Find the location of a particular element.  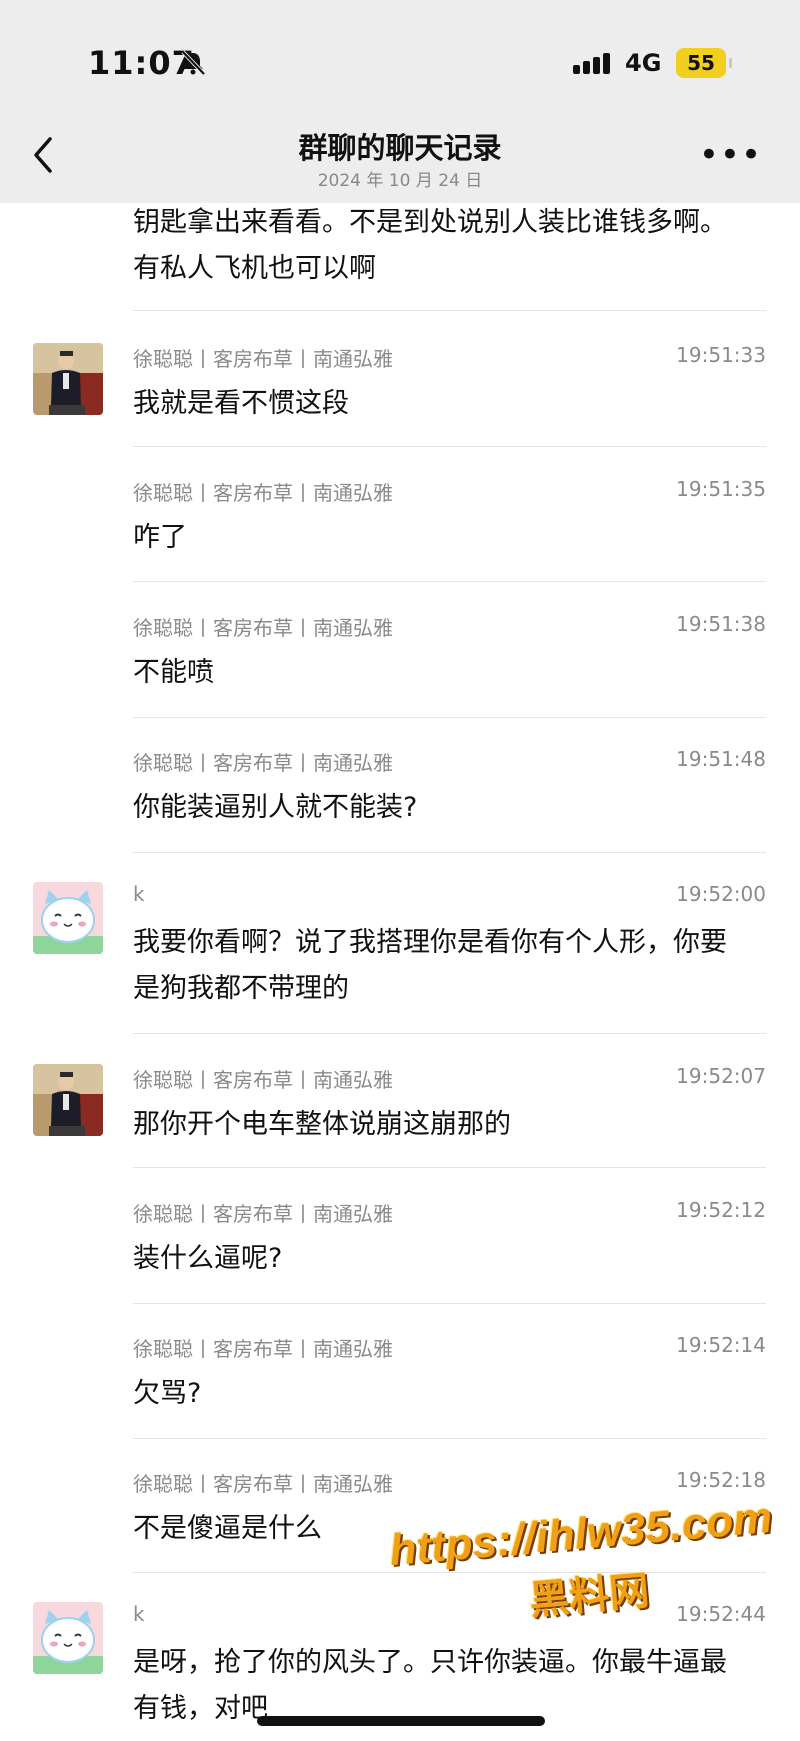

message-time: 19:51:38 is located at coordinates (721, 624).